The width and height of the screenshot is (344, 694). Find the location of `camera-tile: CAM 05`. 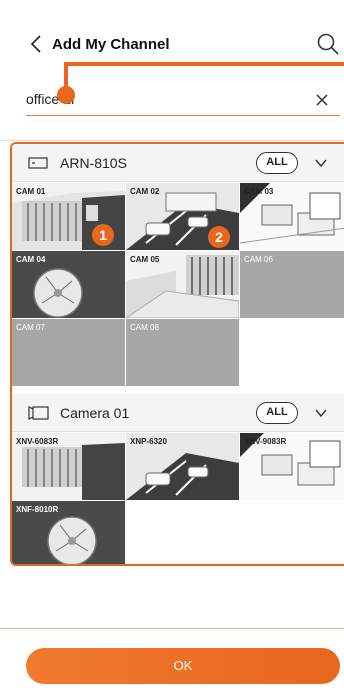

camera-tile: CAM 05 is located at coordinates (182, 284).